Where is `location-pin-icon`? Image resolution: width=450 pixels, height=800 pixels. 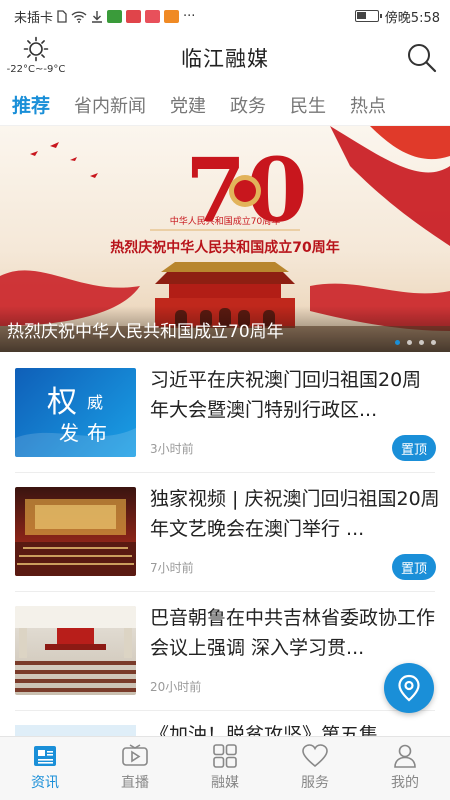
location-pin-icon is located at coordinates (409, 688).